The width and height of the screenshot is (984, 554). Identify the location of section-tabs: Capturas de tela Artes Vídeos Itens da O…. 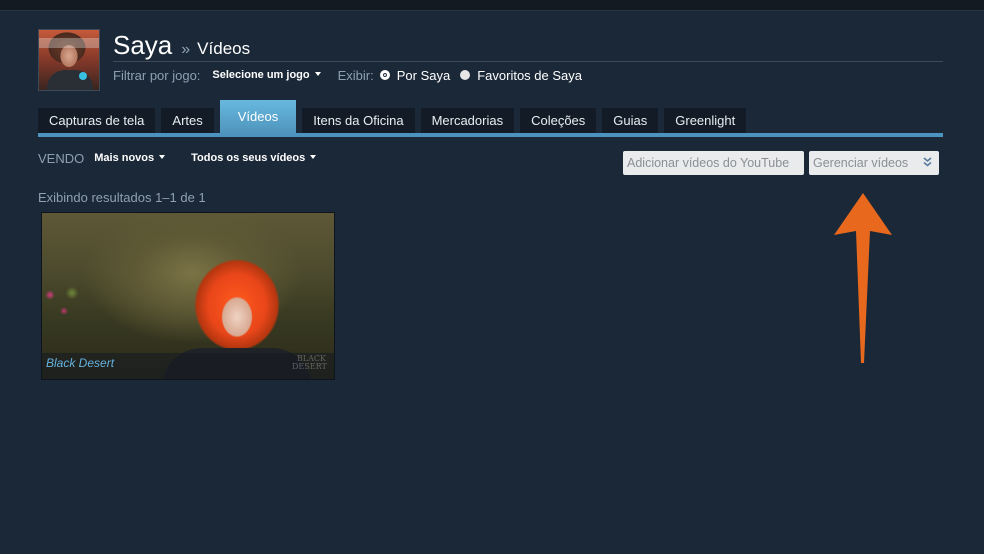
(395, 116).